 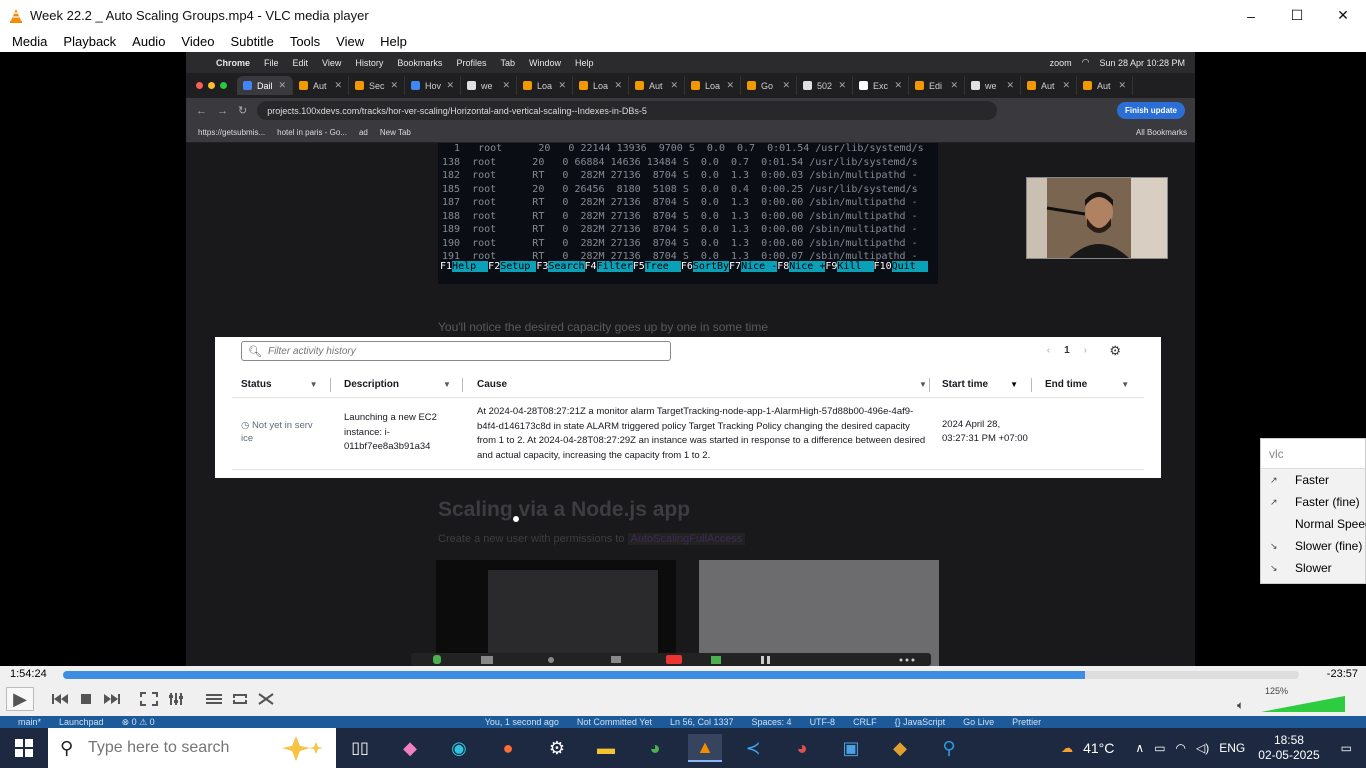 What do you see at coordinates (251, 41) in the screenshot?
I see `menu-subtitle: Subtitle` at bounding box center [251, 41].